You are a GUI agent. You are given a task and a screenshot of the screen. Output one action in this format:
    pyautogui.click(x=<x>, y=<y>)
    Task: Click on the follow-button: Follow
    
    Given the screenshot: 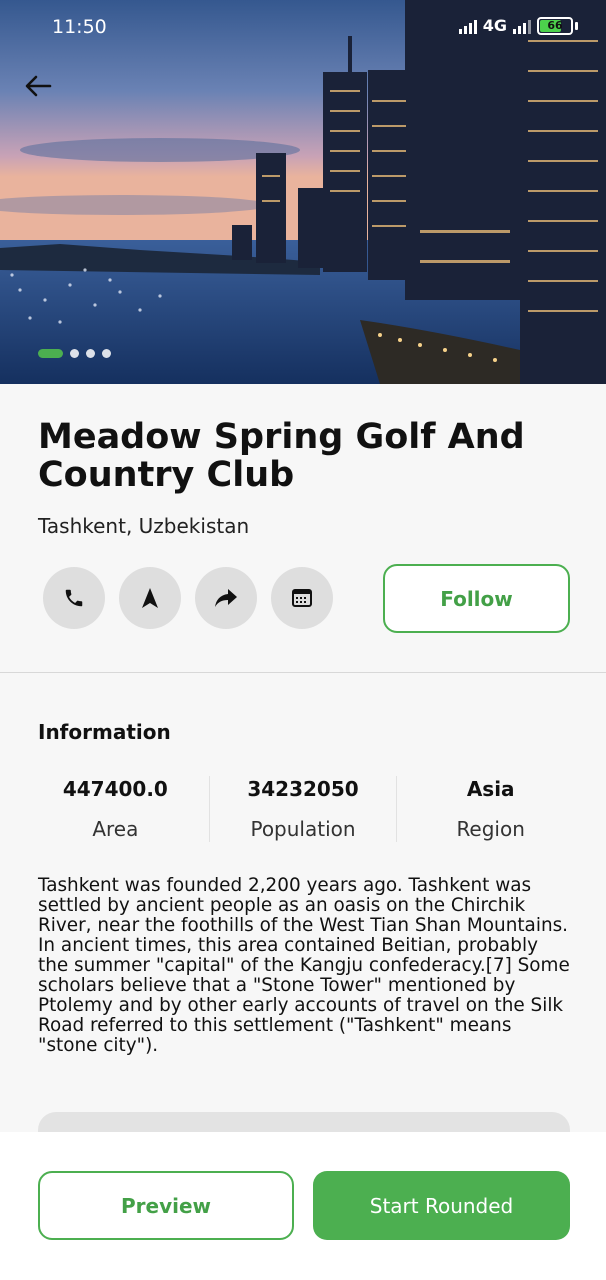 What is the action you would take?
    pyautogui.click(x=476, y=598)
    